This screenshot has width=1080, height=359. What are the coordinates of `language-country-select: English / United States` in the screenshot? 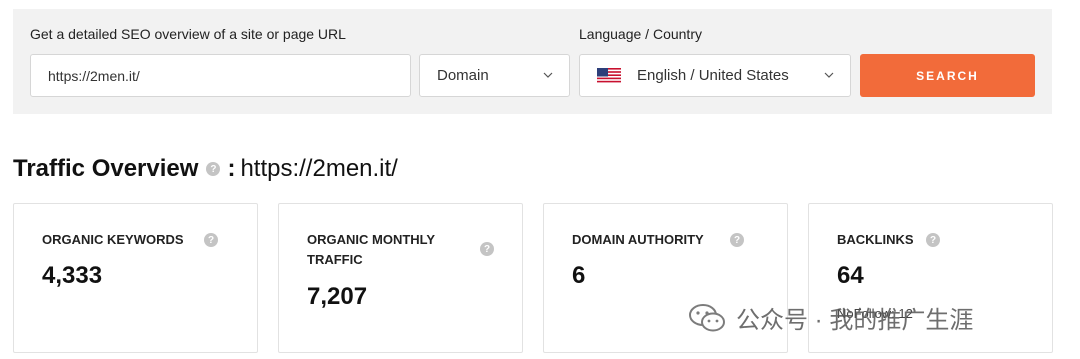 It's located at (715, 75).